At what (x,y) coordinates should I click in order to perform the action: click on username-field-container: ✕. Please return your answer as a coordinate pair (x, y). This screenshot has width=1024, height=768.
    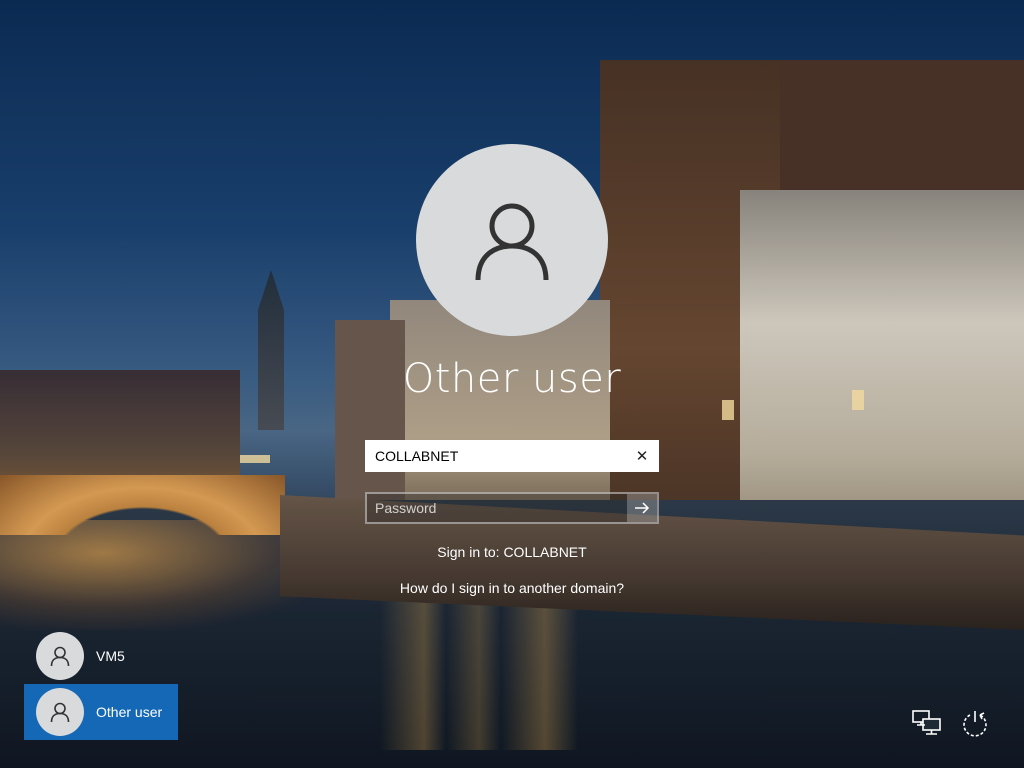
    Looking at the image, I should click on (512, 456).